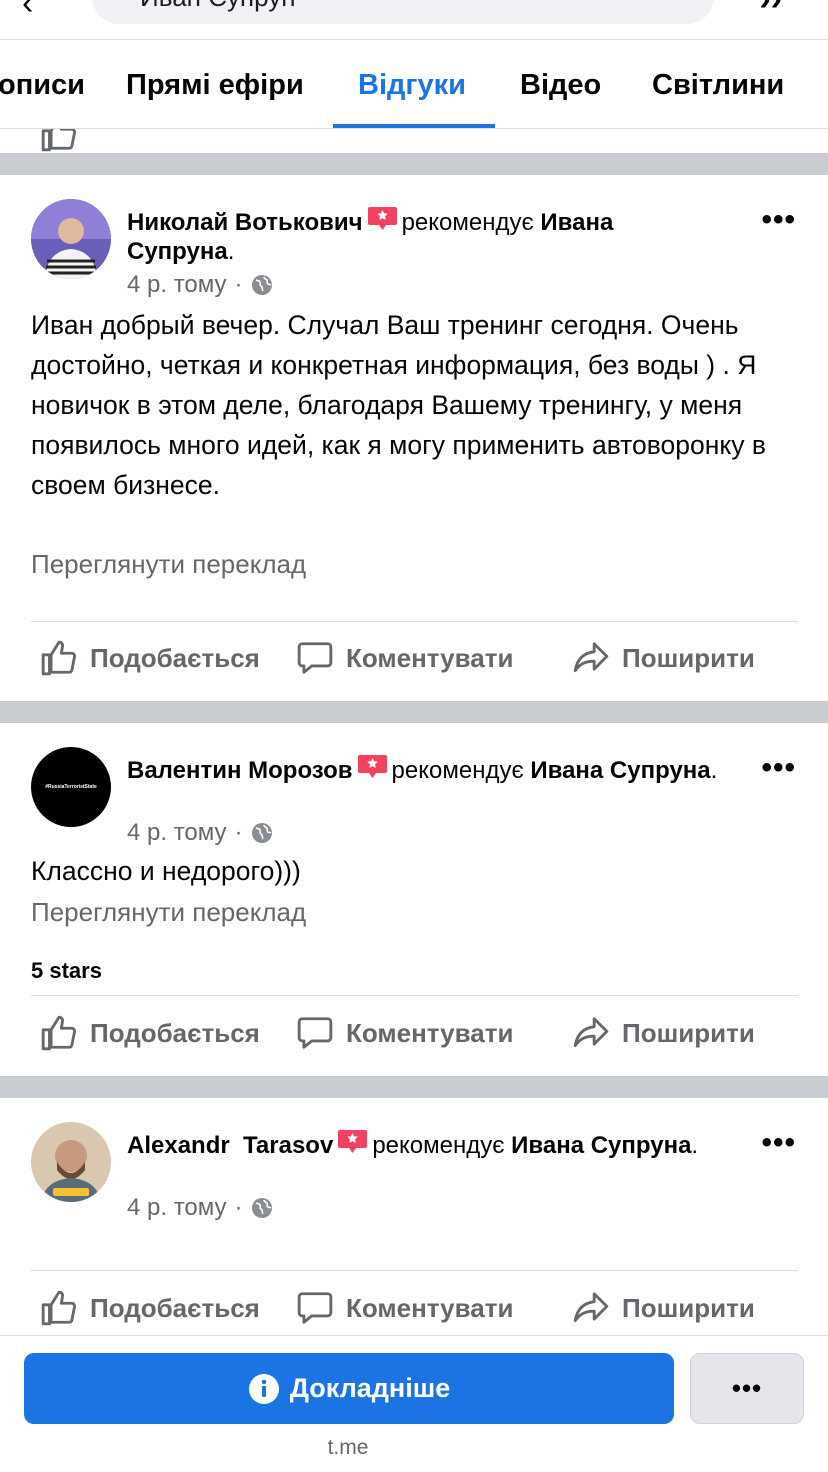 The height and width of the screenshot is (1472, 828). What do you see at coordinates (747, 1388) in the screenshot?
I see `more-button: •••` at bounding box center [747, 1388].